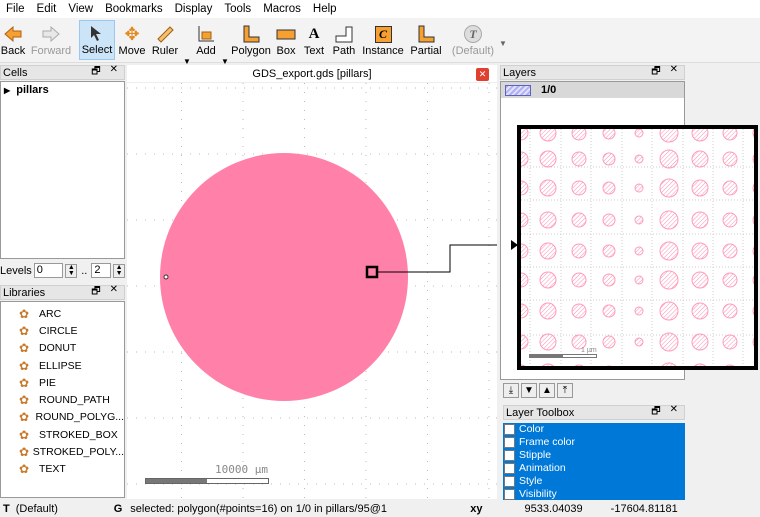  I want to click on library-item: ✿ STROKED_BOX, so click(62, 434).